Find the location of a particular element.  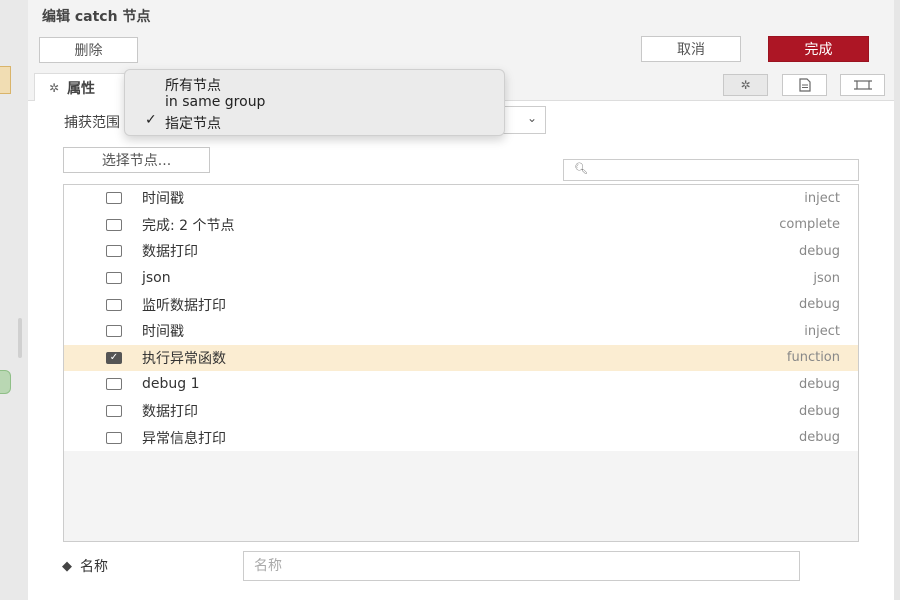

node-list-row: 异常信息打印 debug is located at coordinates (461, 437).